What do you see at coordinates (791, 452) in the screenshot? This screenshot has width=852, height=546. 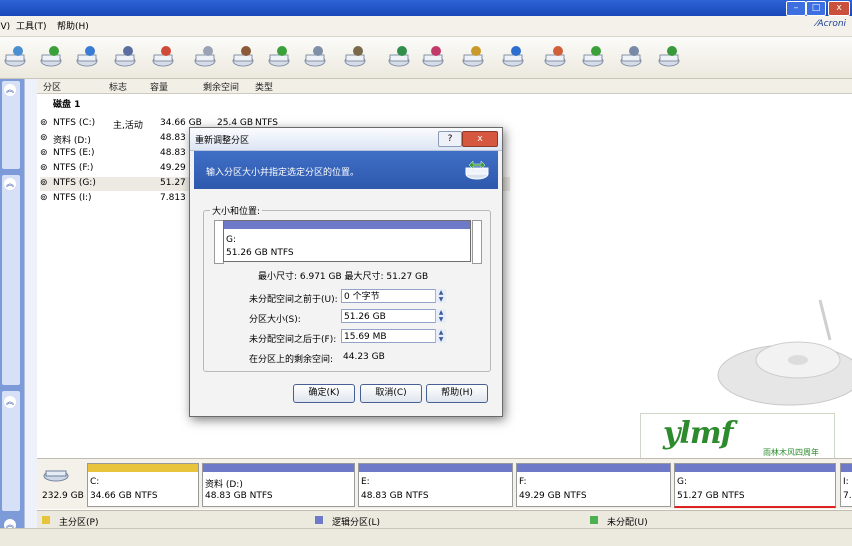 I see `watermark-text: 雨林木风四周年` at bounding box center [791, 452].